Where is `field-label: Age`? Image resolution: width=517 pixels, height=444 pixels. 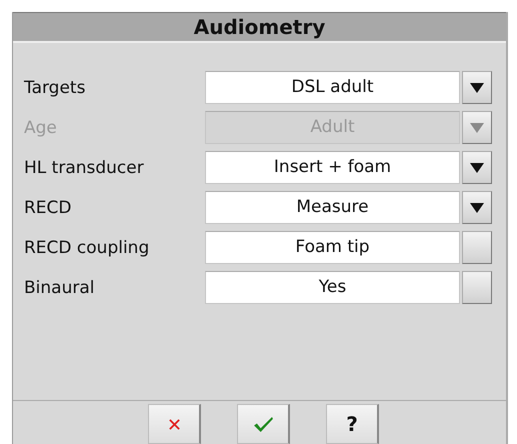
field-label: Age is located at coordinates (40, 128).